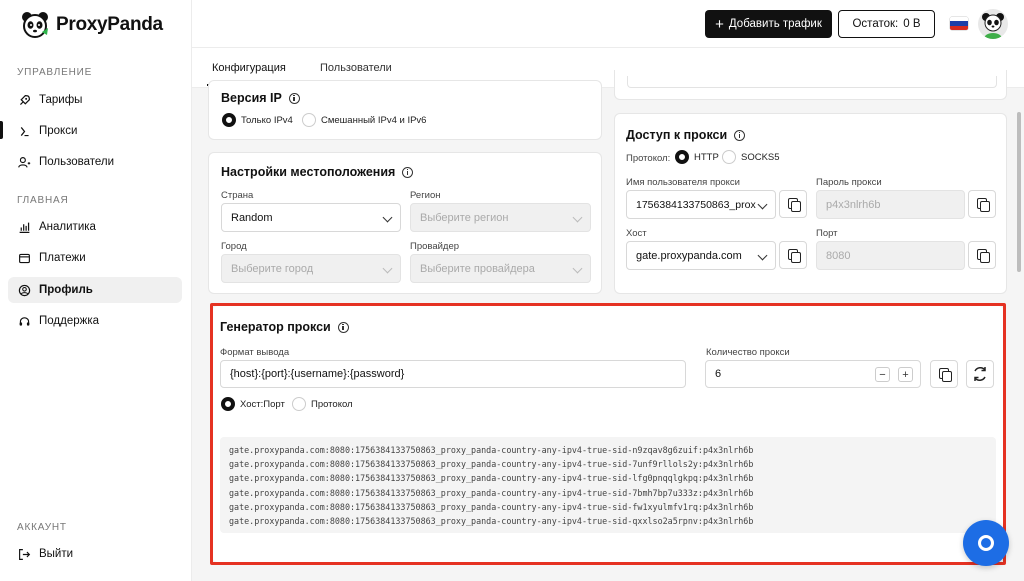 The width and height of the screenshot is (1024, 581). Describe the element at coordinates (24, 321) in the screenshot. I see `headset-icon` at that location.